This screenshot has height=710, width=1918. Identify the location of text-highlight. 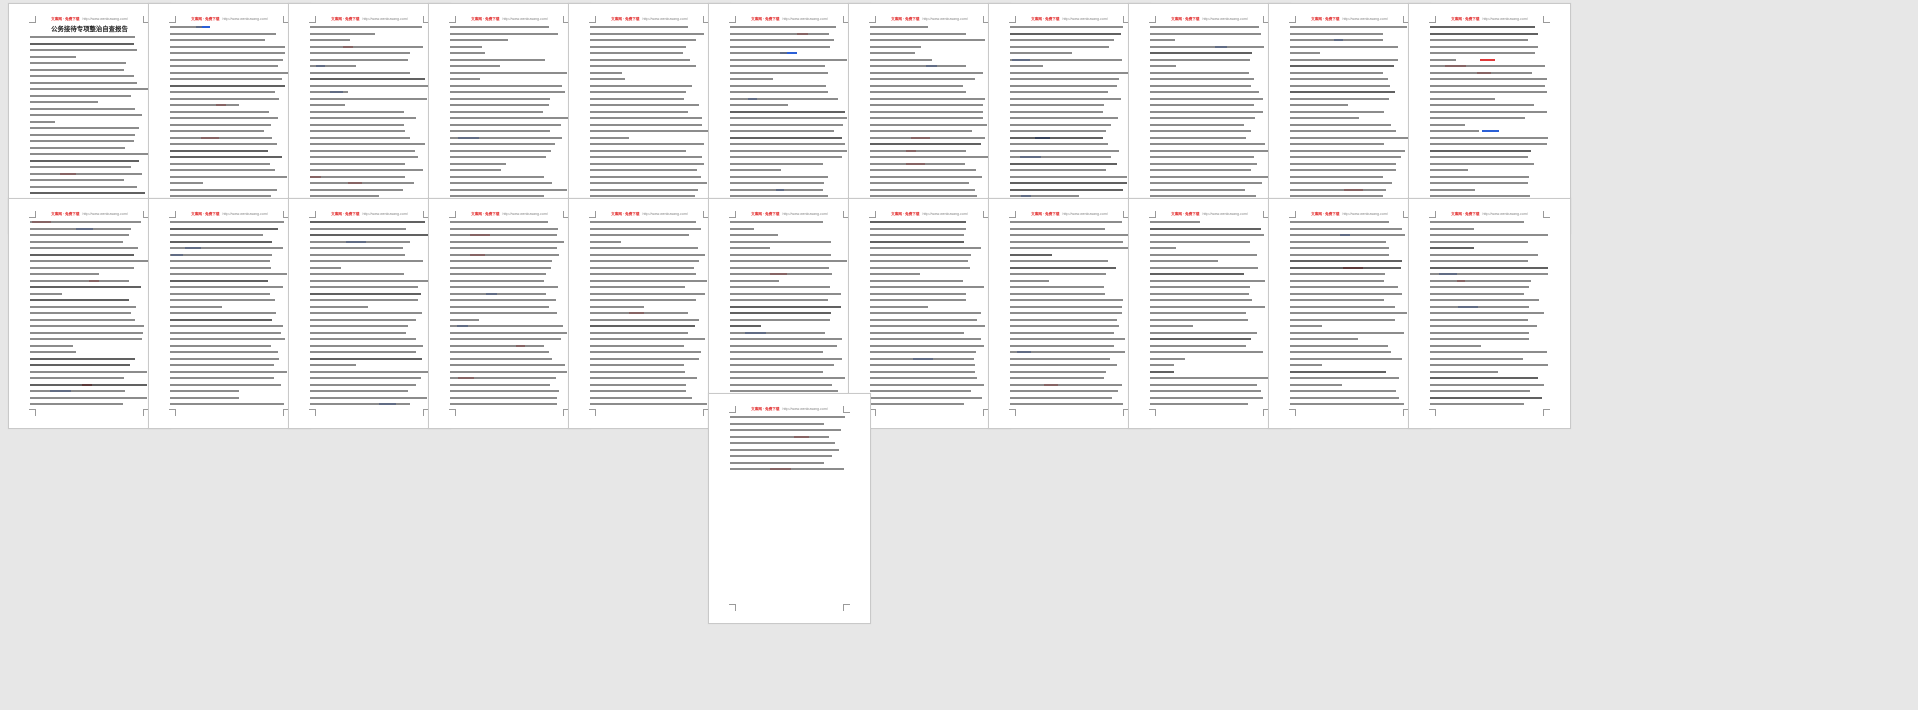
(1487, 59).